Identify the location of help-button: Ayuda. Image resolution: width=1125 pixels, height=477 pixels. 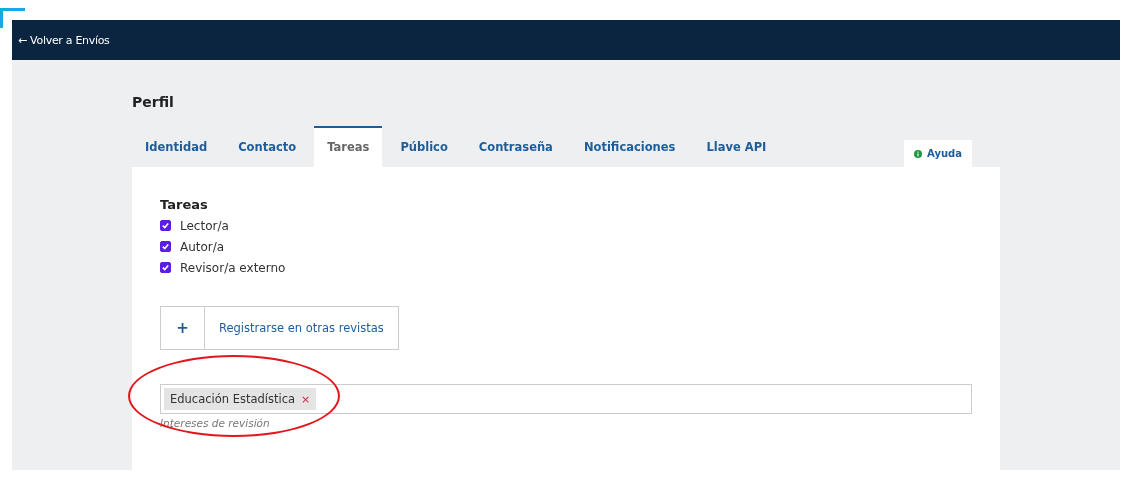
(938, 153).